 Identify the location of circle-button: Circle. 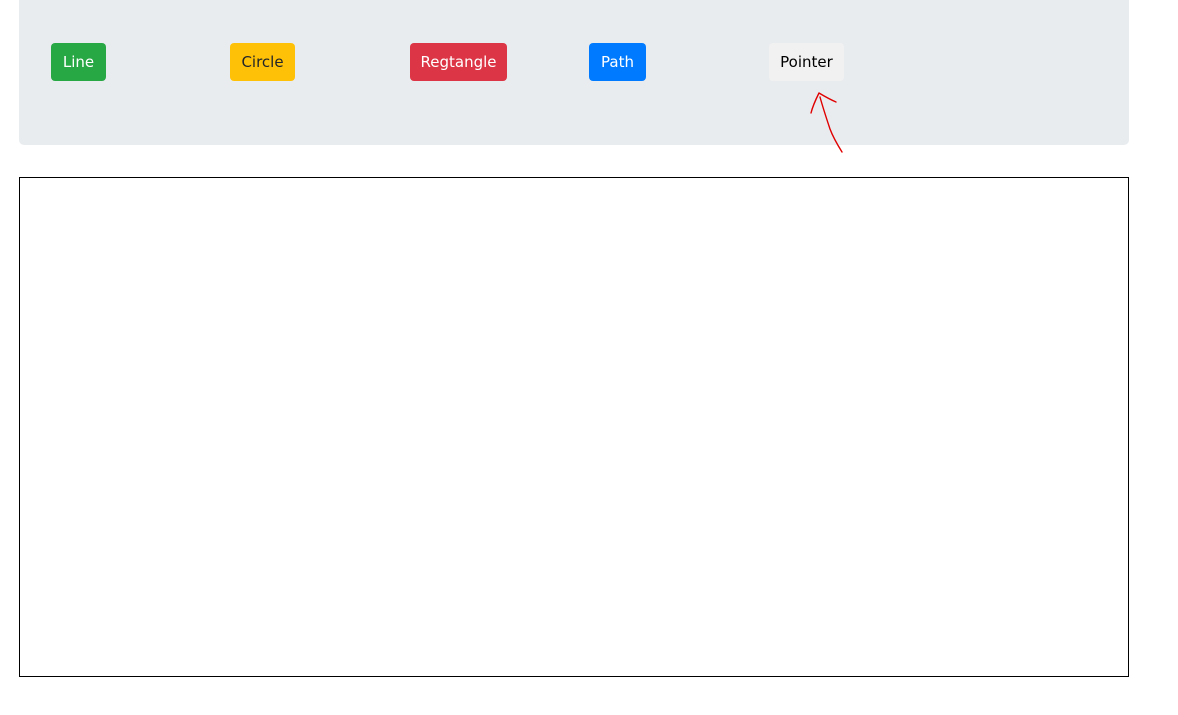
(262, 62).